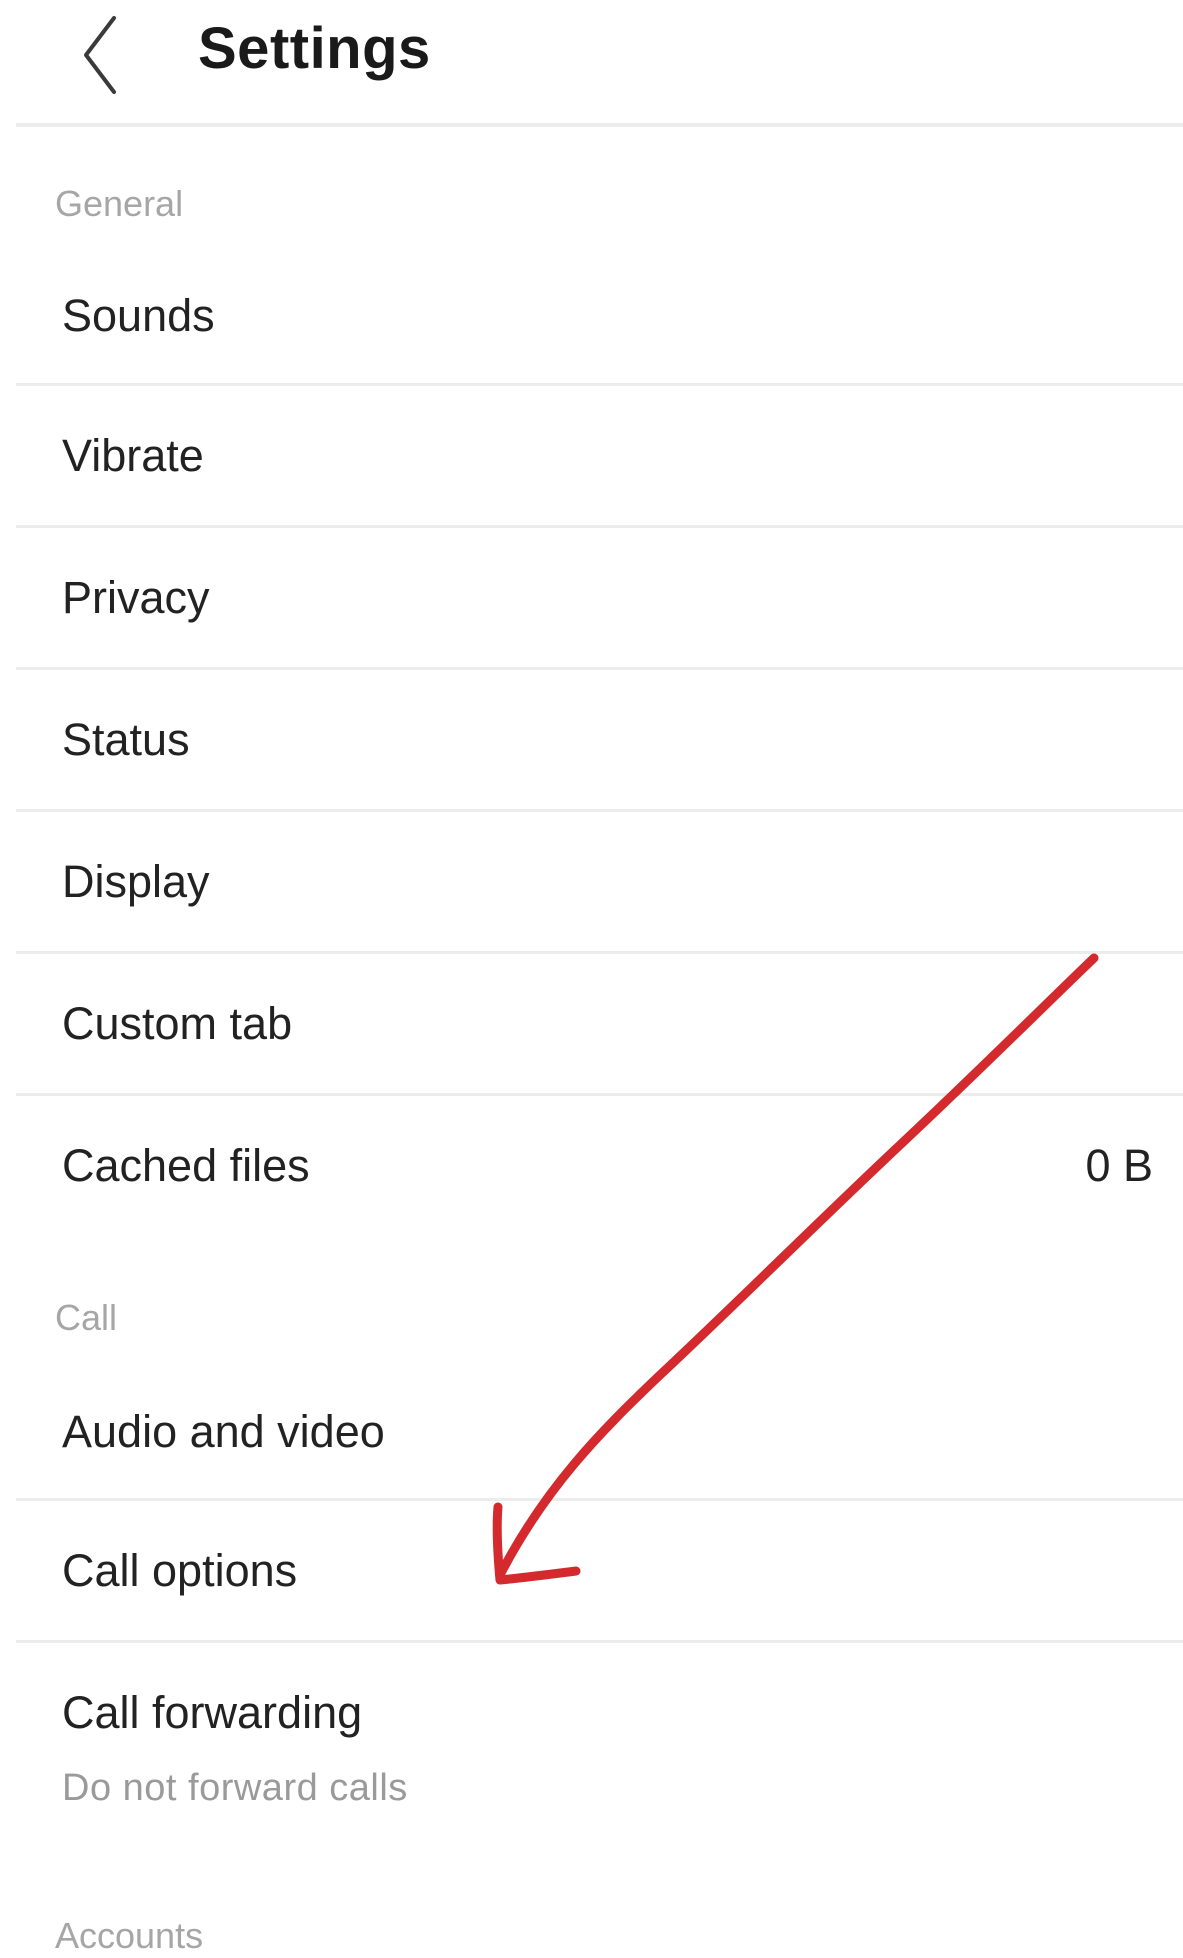 The width and height of the screenshot is (1183, 1958). I want to click on settings-item-vibrate: Vibrate, so click(599, 456).